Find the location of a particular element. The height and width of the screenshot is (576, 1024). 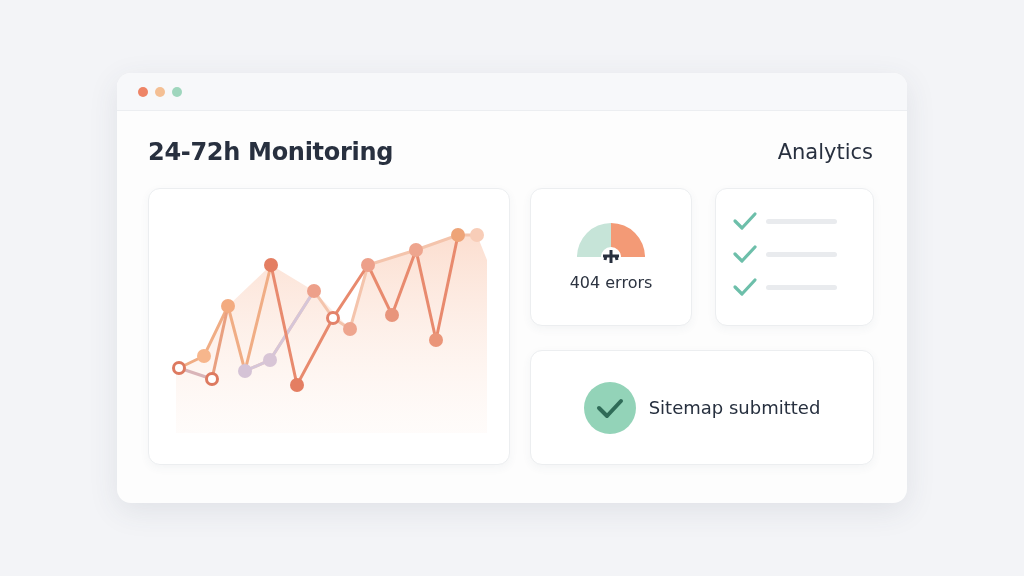

maximize-dot-icon is located at coordinates (177, 91).